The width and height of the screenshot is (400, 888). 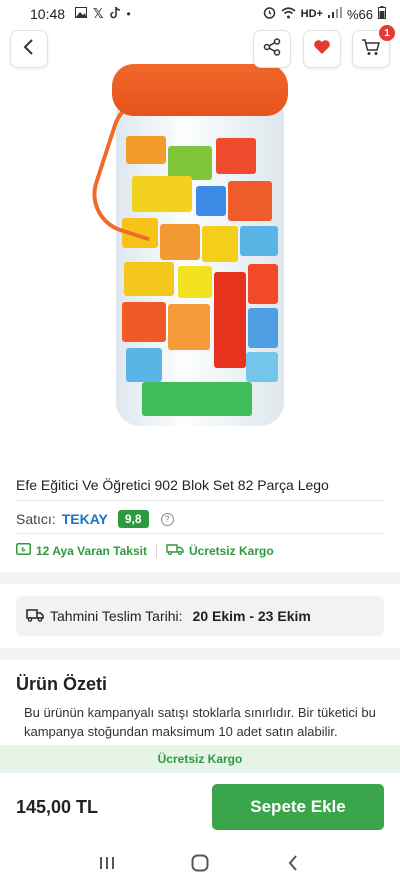 What do you see at coordinates (200, 758) in the screenshot?
I see `free-shipping-banner: Ücretsiz Kargo` at bounding box center [200, 758].